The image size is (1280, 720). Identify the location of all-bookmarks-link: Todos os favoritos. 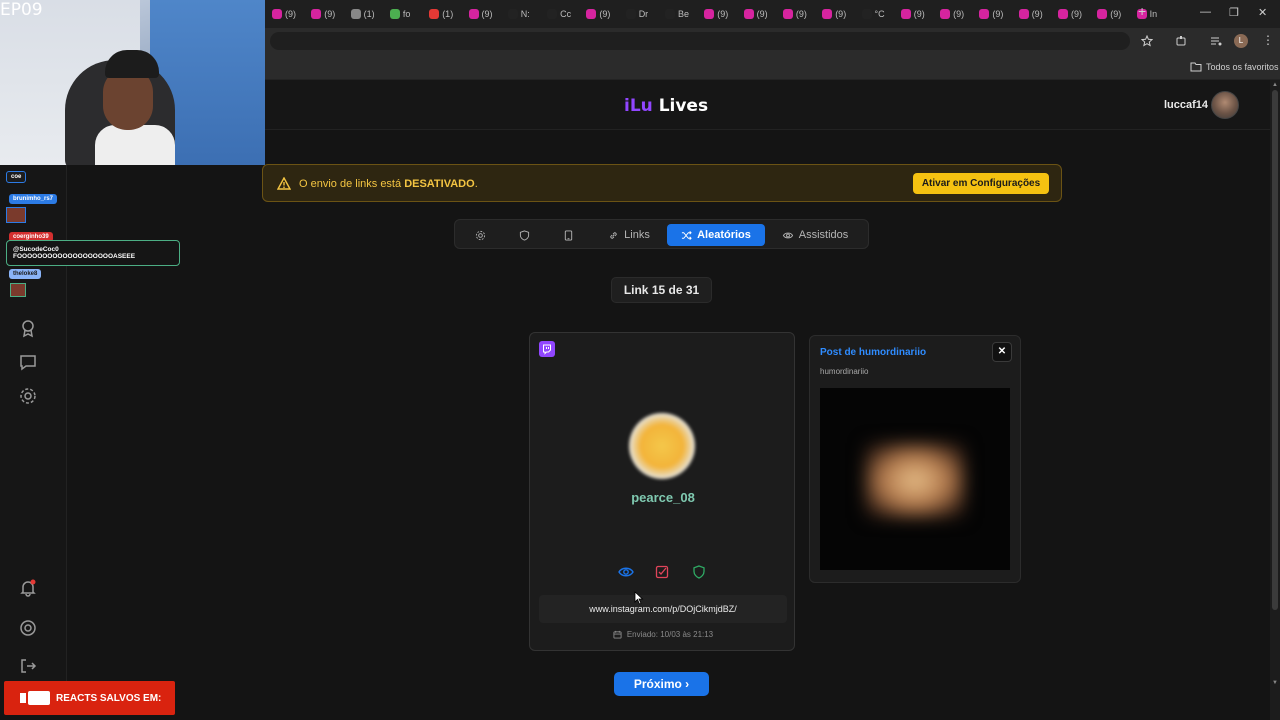
(1242, 67).